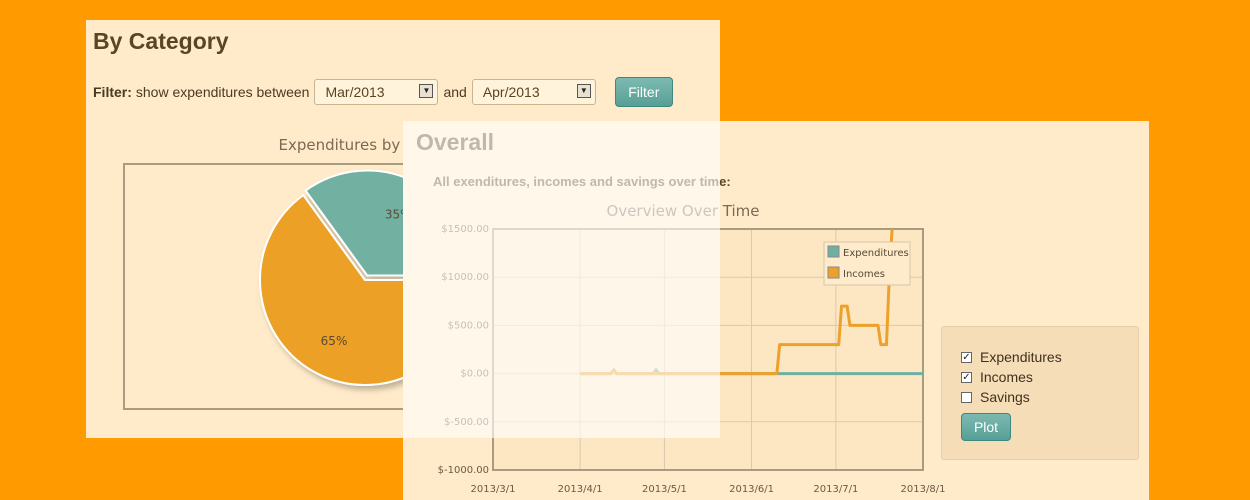 The image size is (1250, 500). Describe the element at coordinates (966, 377) in the screenshot. I see `incomes-checkbox: ✓` at that location.